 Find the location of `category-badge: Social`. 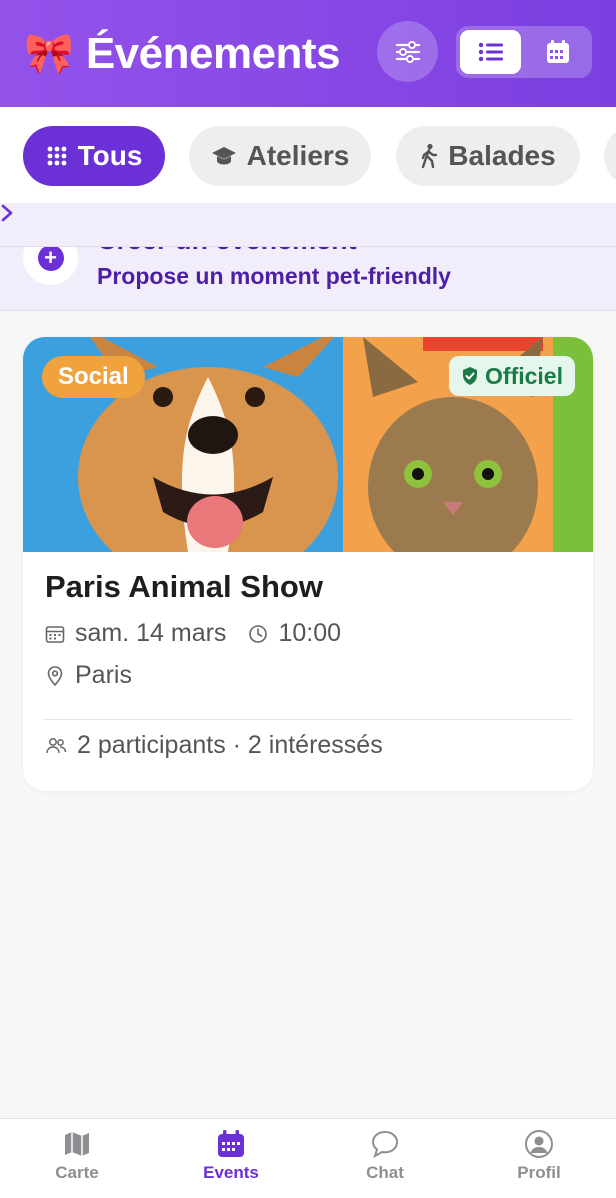

category-badge: Social is located at coordinates (93, 377).